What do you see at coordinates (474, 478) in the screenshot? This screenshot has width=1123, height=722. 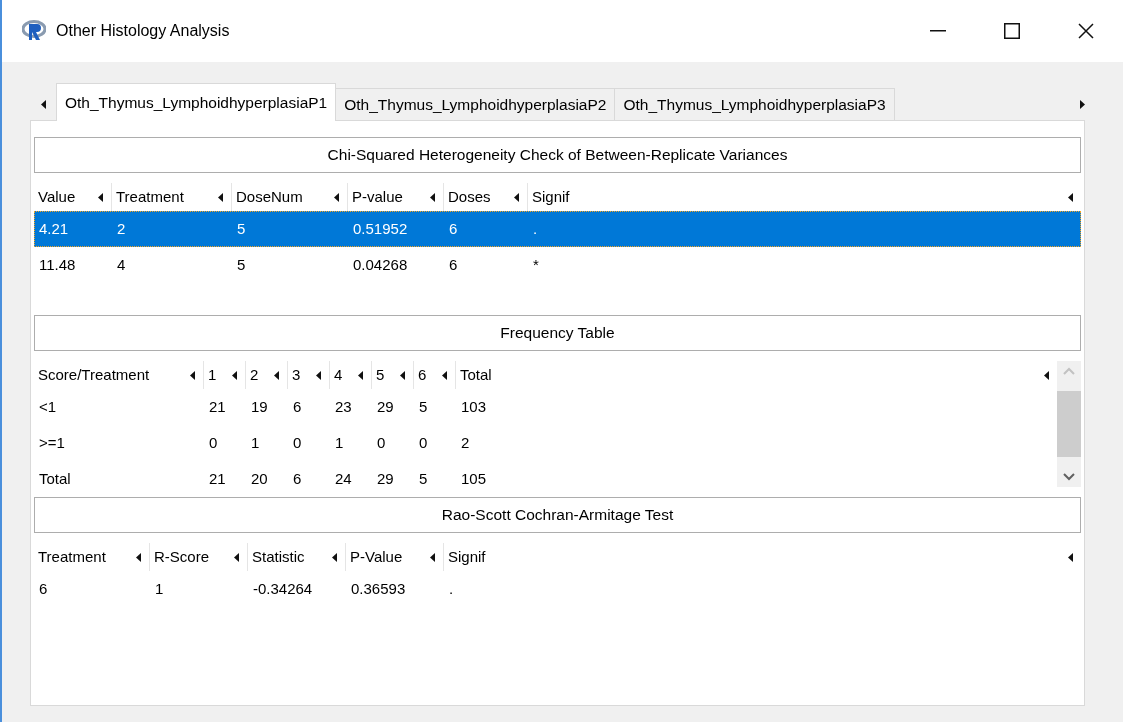 I see `table-cell: 105` at bounding box center [474, 478].